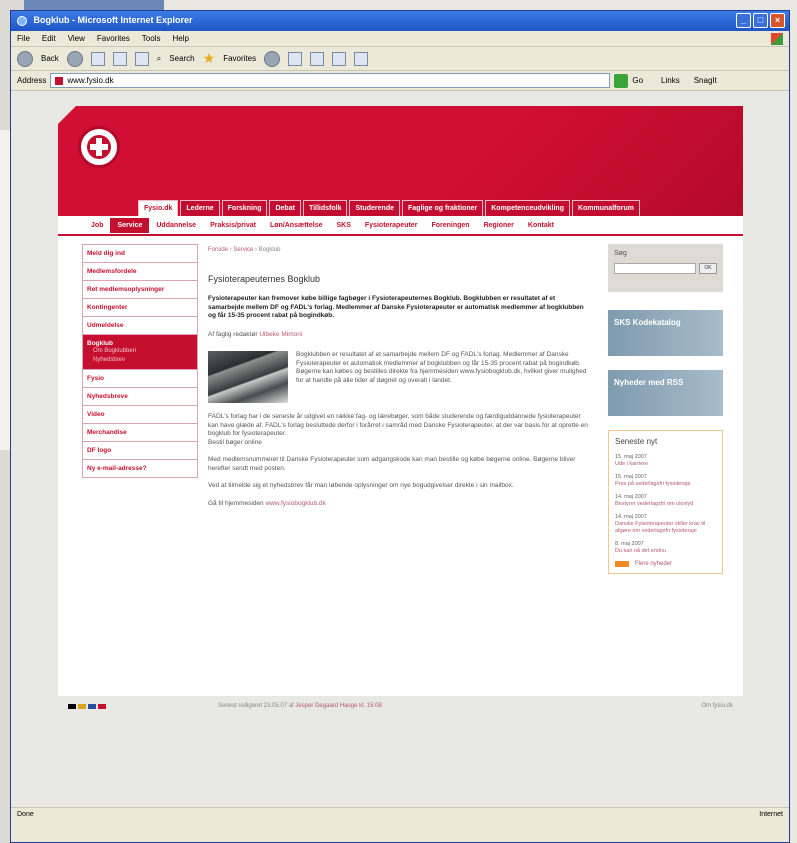  What do you see at coordinates (256, 706) in the screenshot?
I see `footer-updated-text: Senest redigeret 23.05.07 af` at bounding box center [256, 706].